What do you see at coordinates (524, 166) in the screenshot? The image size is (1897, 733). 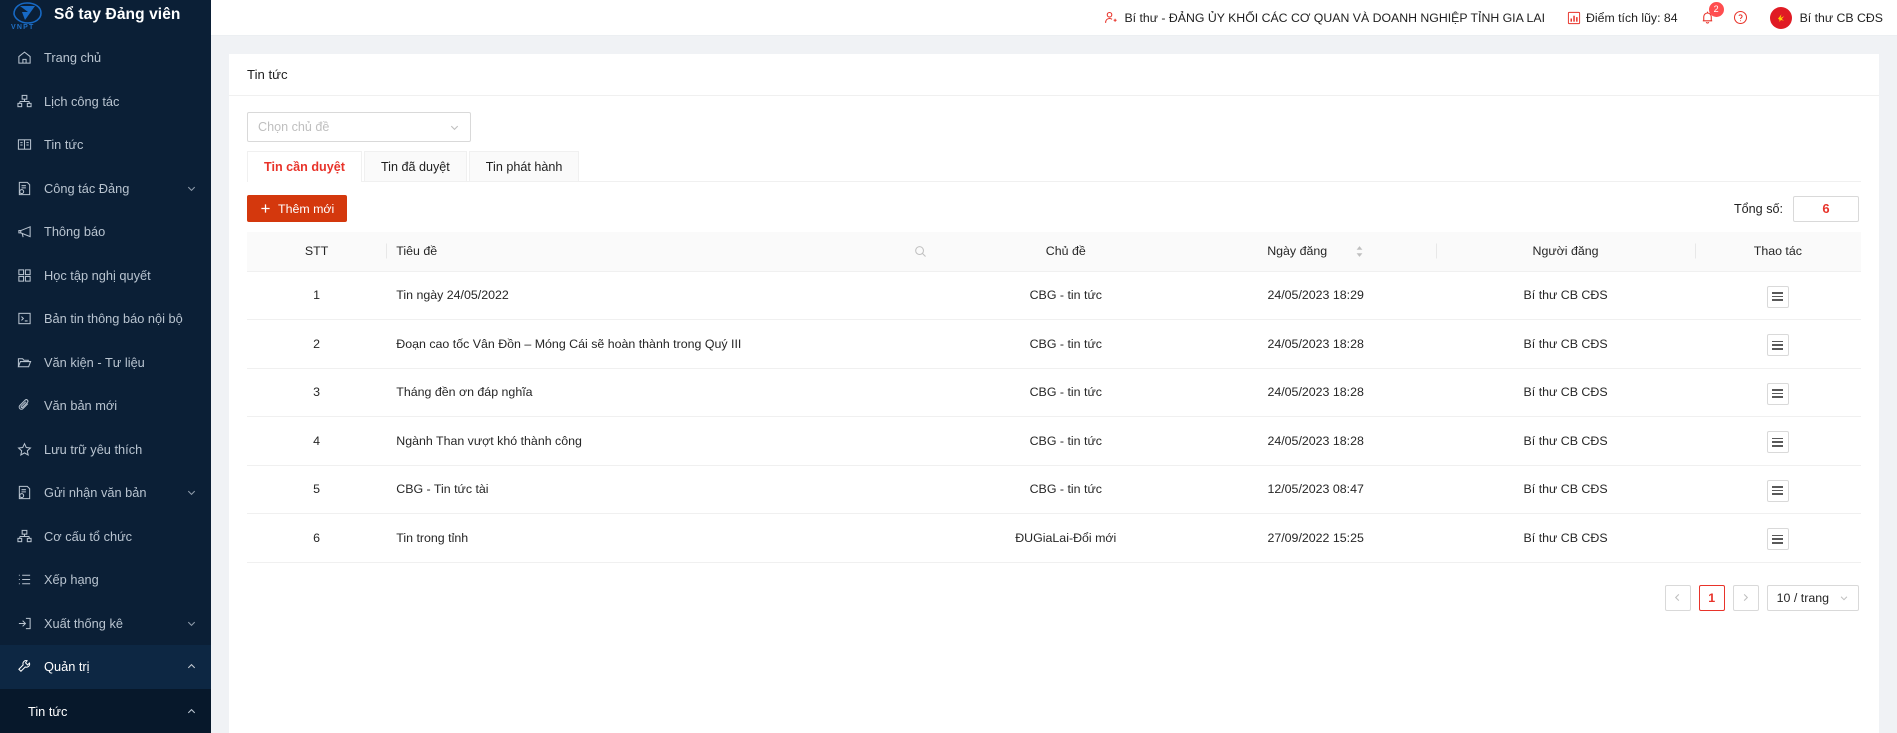 I see `tab-tin-phat-hanh: Tin phát hành` at bounding box center [524, 166].